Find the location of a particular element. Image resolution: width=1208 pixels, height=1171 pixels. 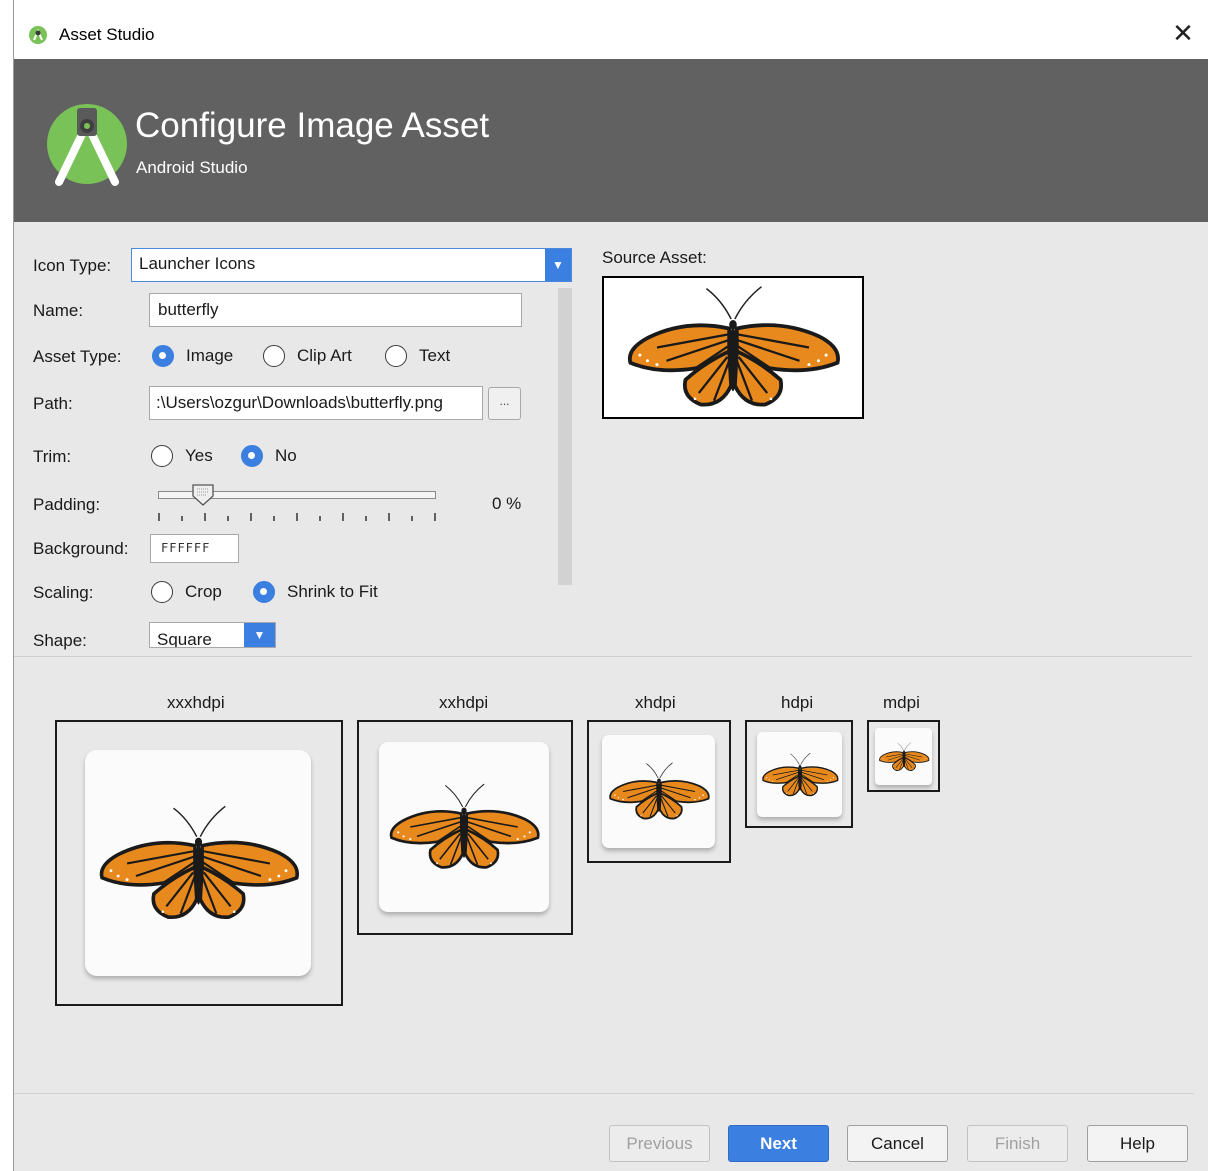

scaling-crop-label: Crop is located at coordinates (203, 591).